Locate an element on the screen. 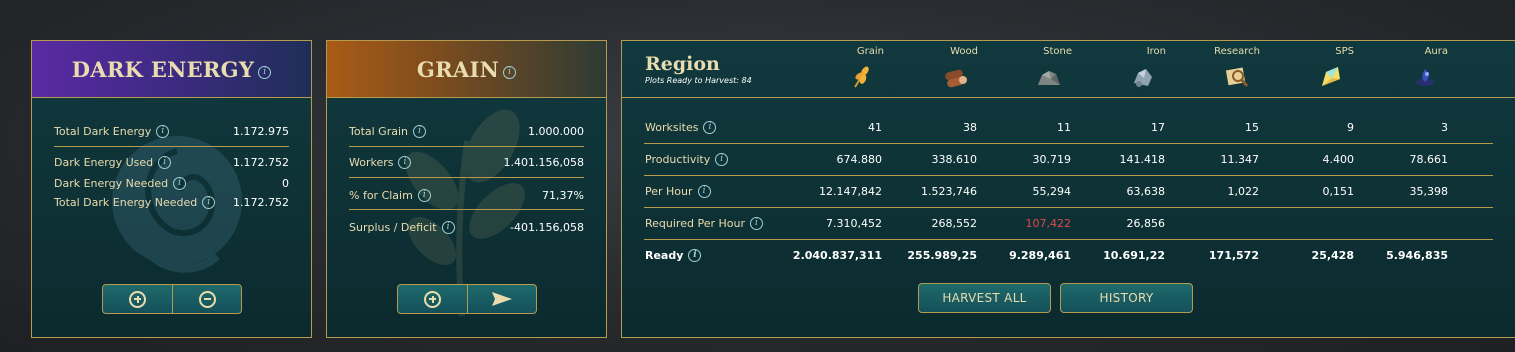  table-cell: 78.661 is located at coordinates (1429, 159).